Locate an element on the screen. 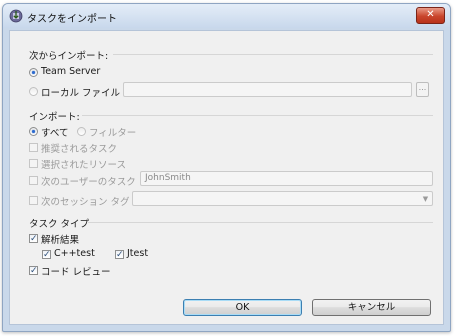 The width and height of the screenshot is (456, 336). import-filter-label: フィルター is located at coordinates (113, 133).